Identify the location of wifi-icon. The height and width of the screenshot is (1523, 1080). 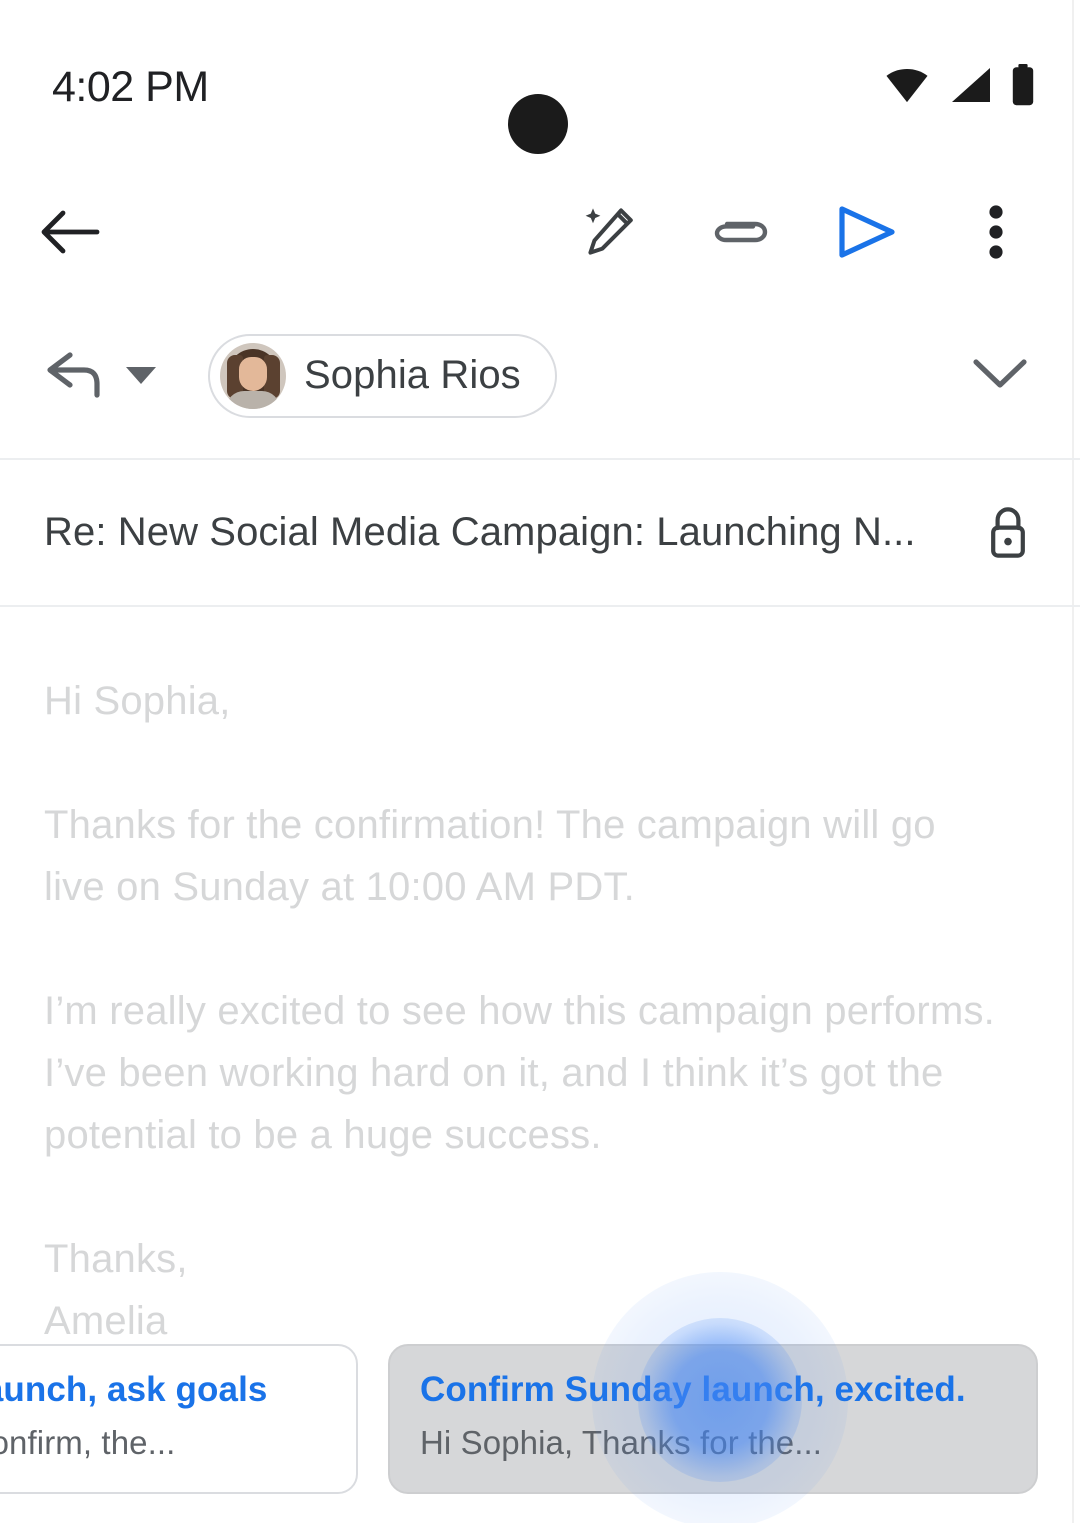
(907, 87).